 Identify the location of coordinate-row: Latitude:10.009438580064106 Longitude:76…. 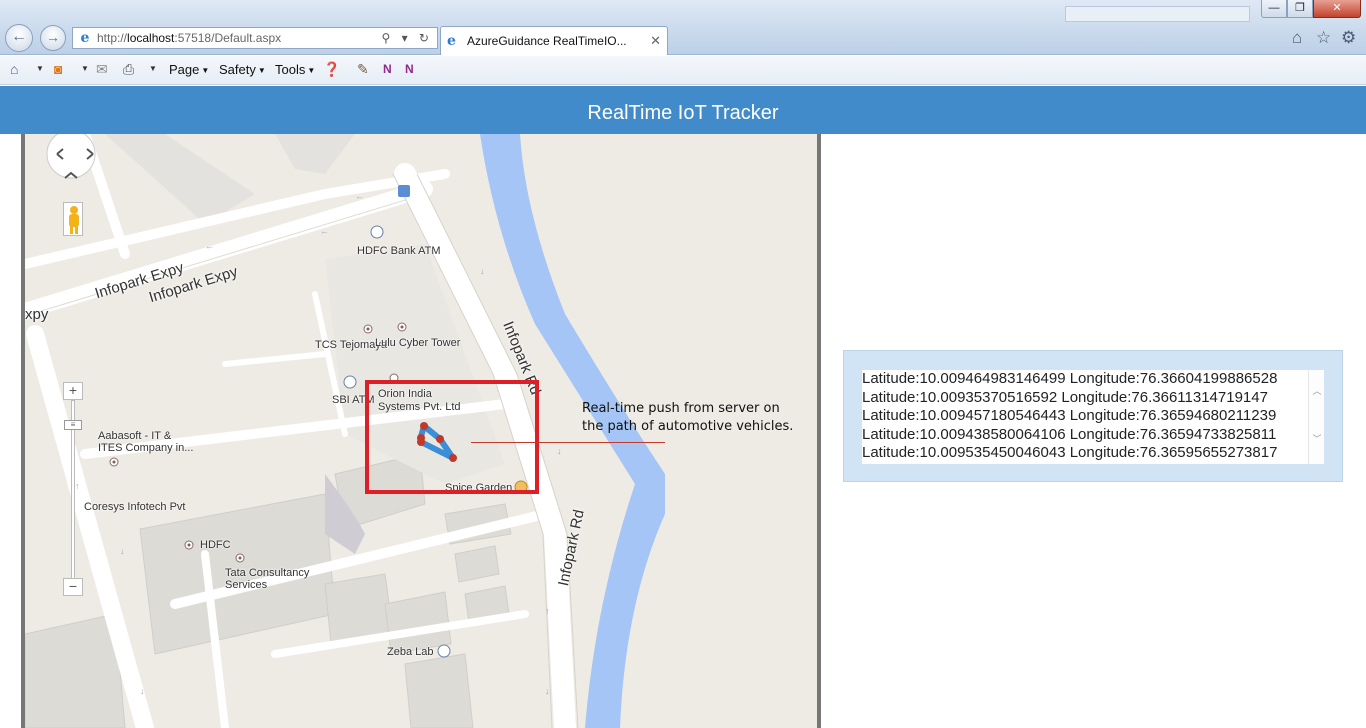
(1093, 435).